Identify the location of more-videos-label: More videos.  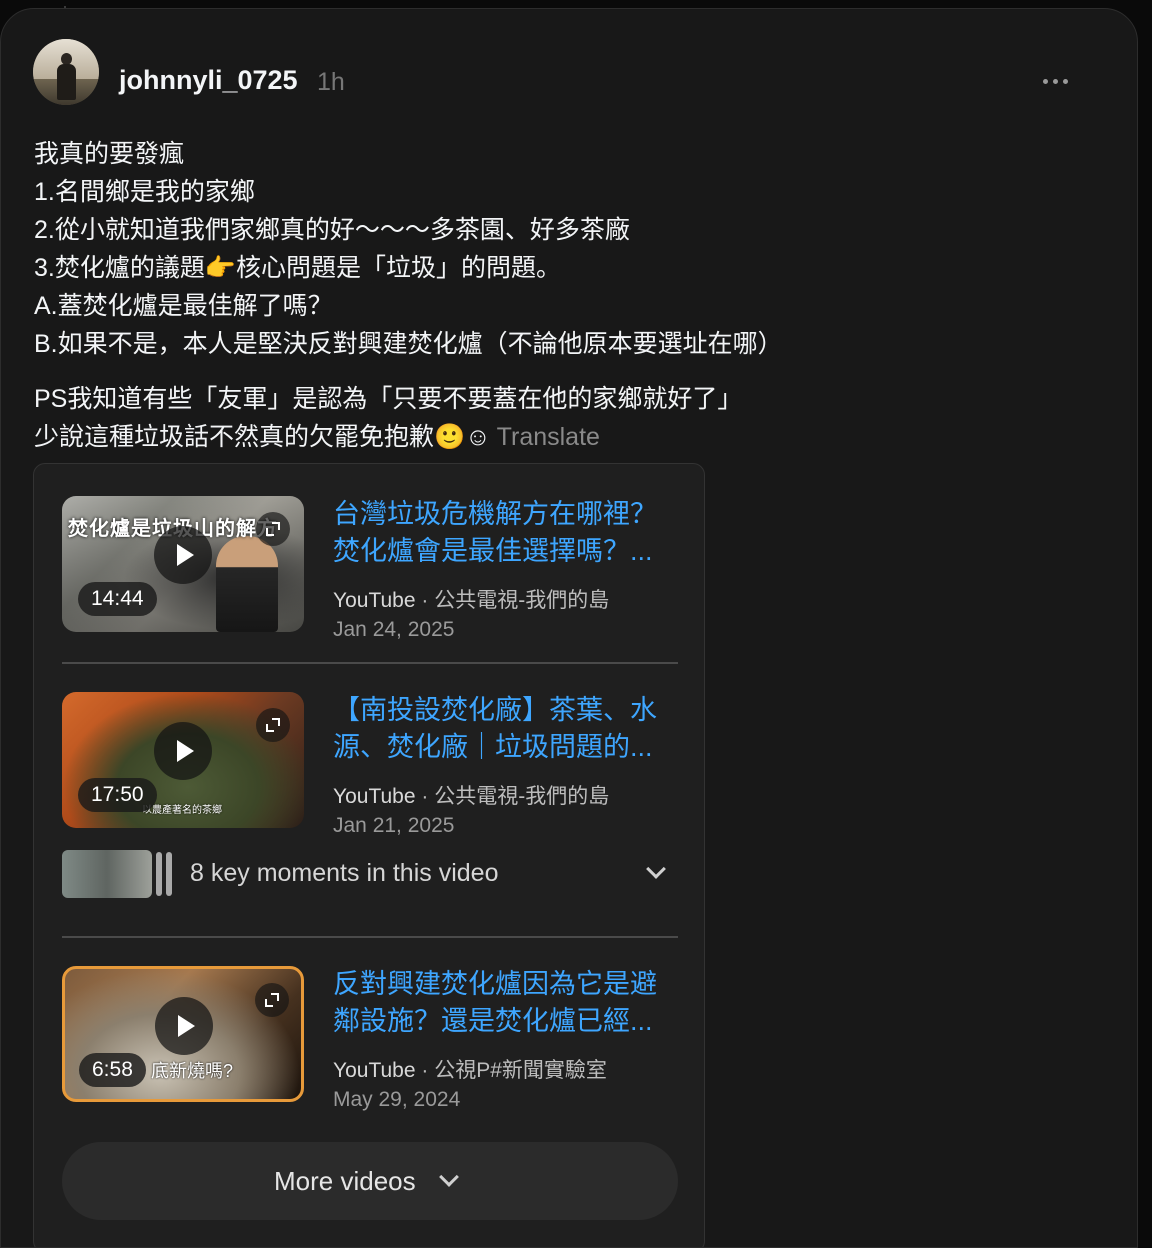
(345, 1181).